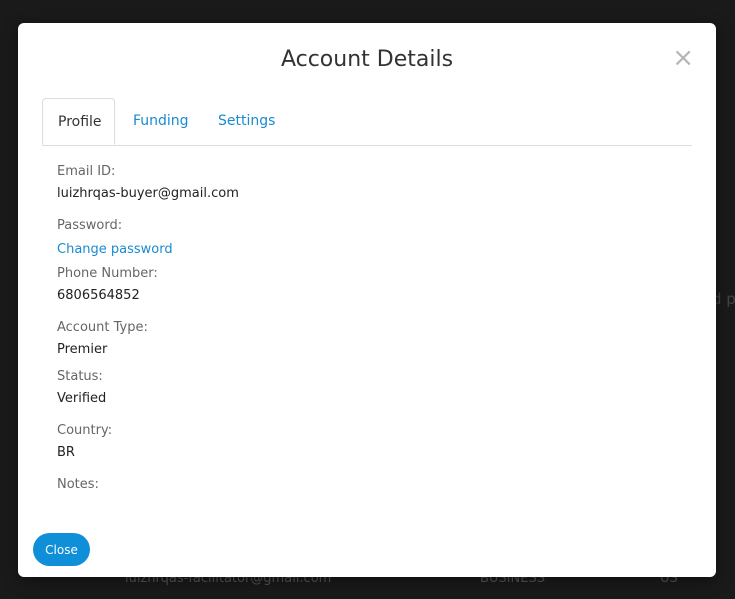 Image resolution: width=735 pixels, height=599 pixels. I want to click on tab-bar: Profile Funding Settings, so click(367, 122).